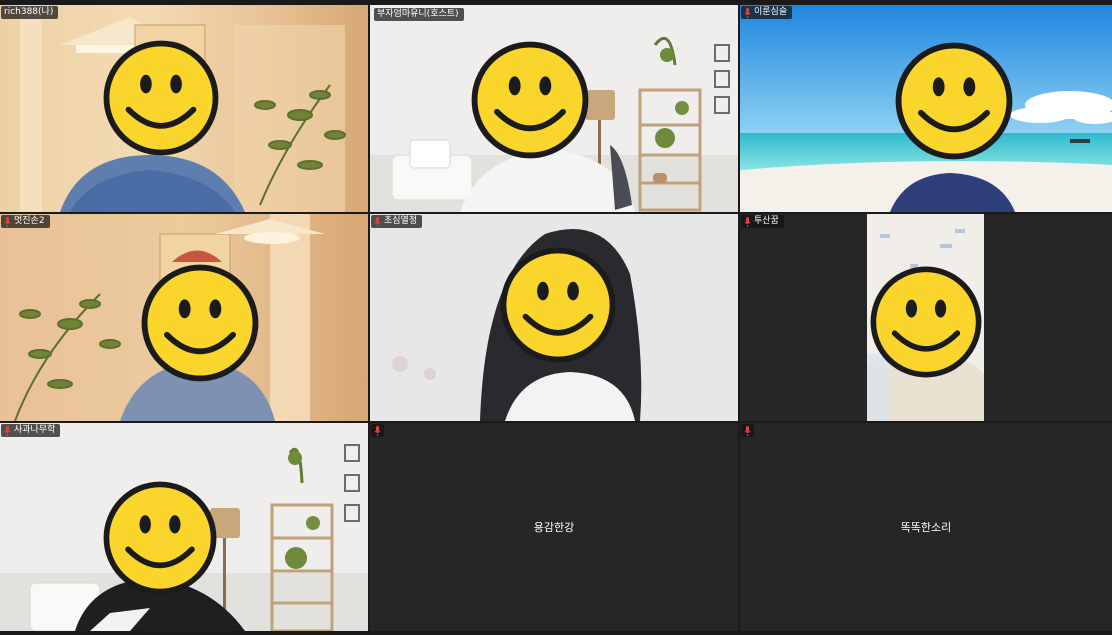 The height and width of the screenshot is (635, 1112). What do you see at coordinates (401, 221) in the screenshot?
I see `participant-name: 초심열정` at bounding box center [401, 221].